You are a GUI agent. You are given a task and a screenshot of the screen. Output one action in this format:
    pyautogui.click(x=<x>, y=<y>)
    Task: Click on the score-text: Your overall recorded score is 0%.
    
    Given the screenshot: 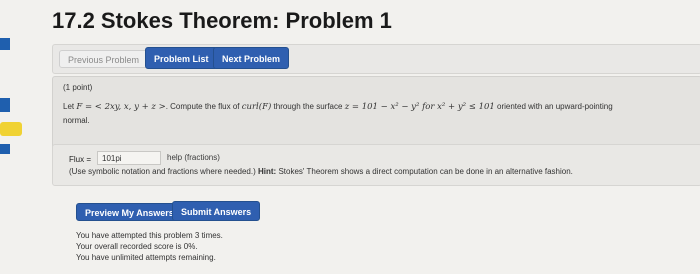 What is the action you would take?
    pyautogui.click(x=137, y=246)
    